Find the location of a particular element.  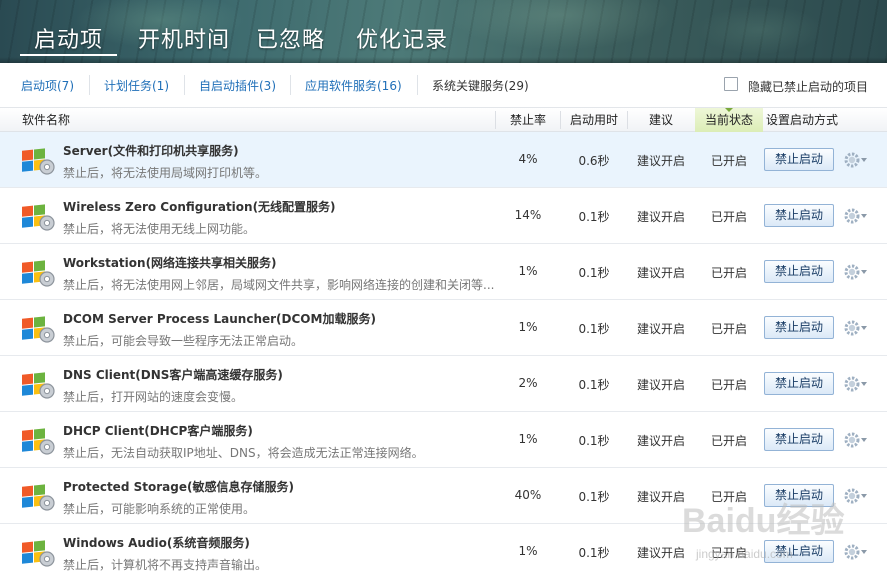

hide-disabled-label: 隐藏已禁止启动的项目 is located at coordinates (808, 86).